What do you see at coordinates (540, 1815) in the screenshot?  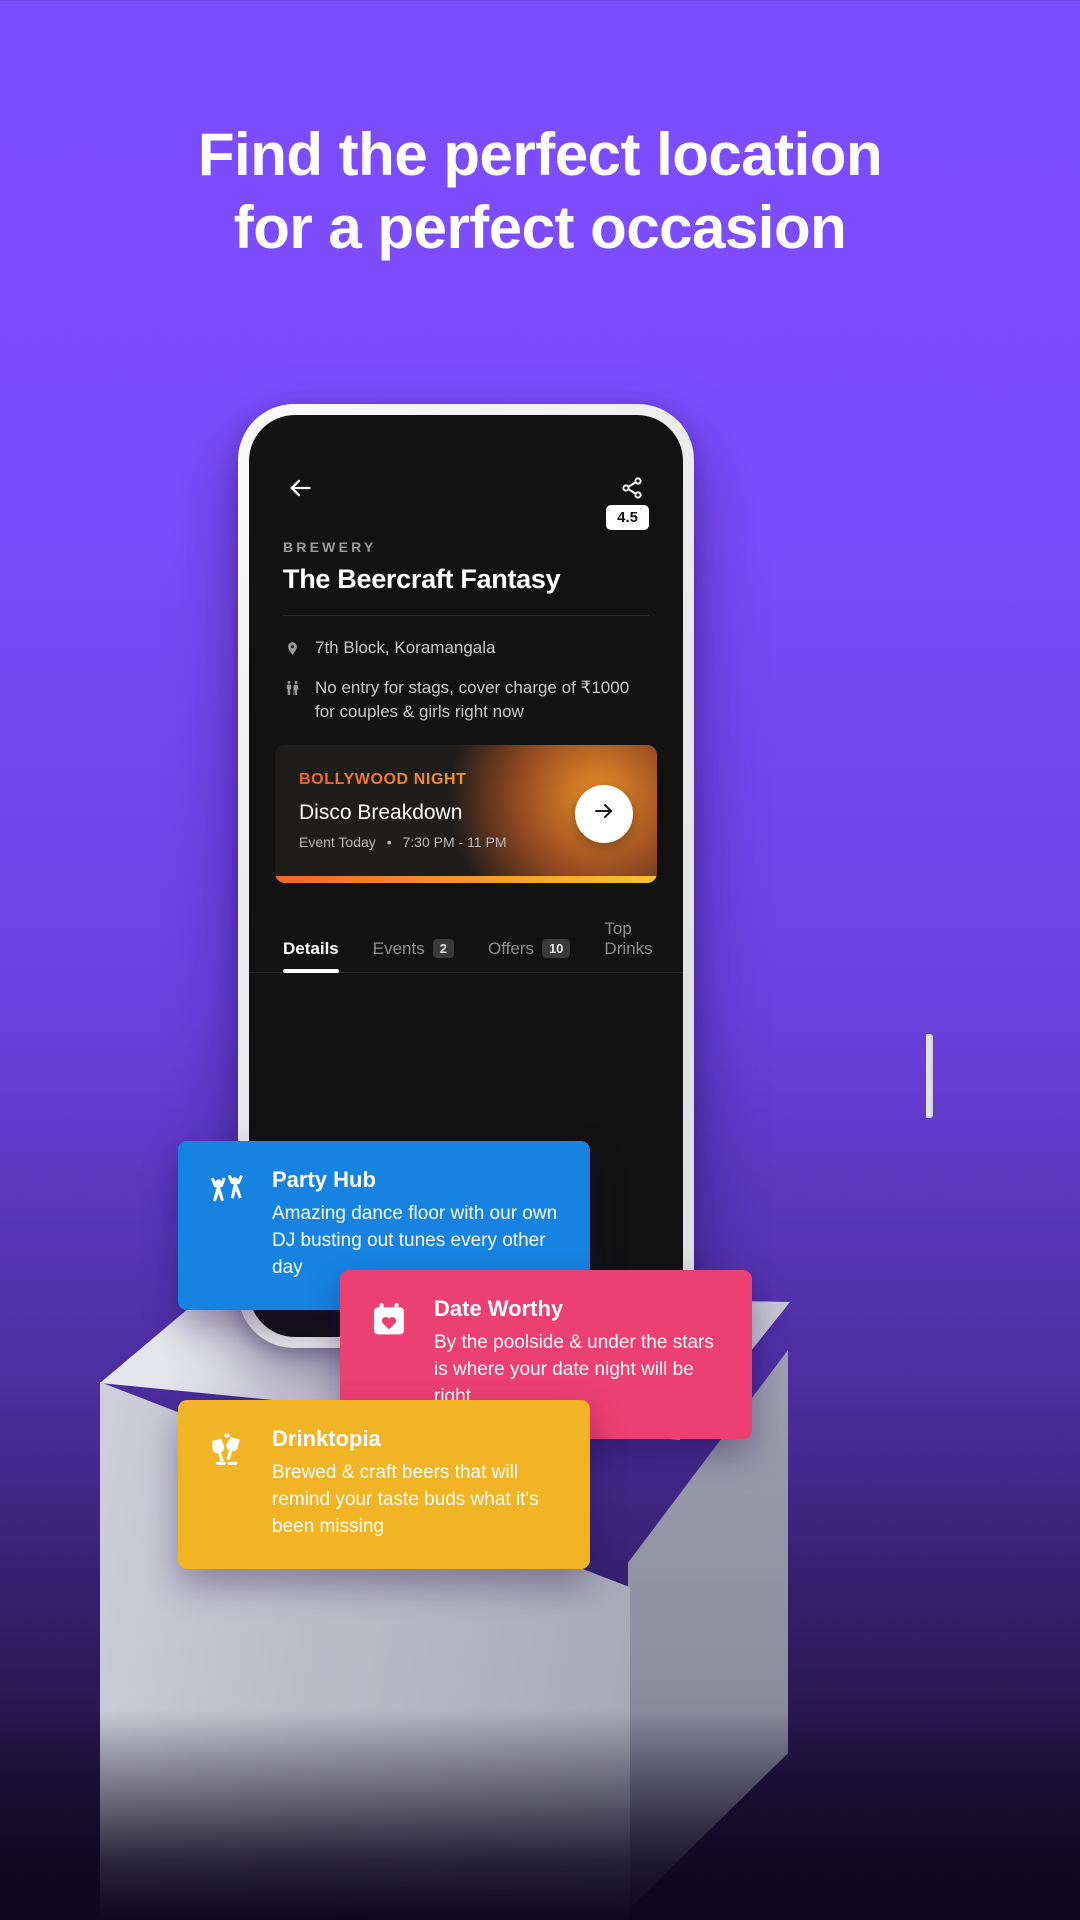 I see `pedestal-shadow-fade` at bounding box center [540, 1815].